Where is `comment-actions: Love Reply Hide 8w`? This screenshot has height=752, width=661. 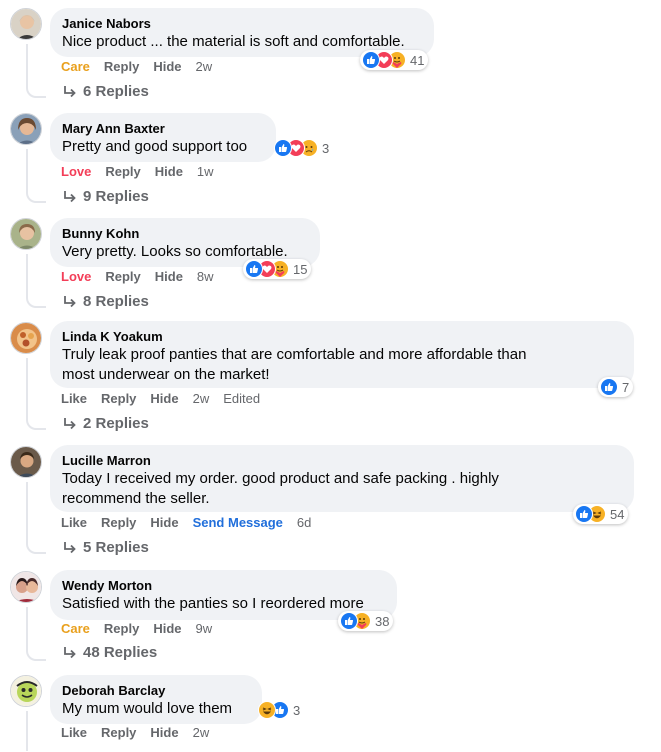
comment-actions: Love Reply Hide 8w is located at coordinates (144, 276).